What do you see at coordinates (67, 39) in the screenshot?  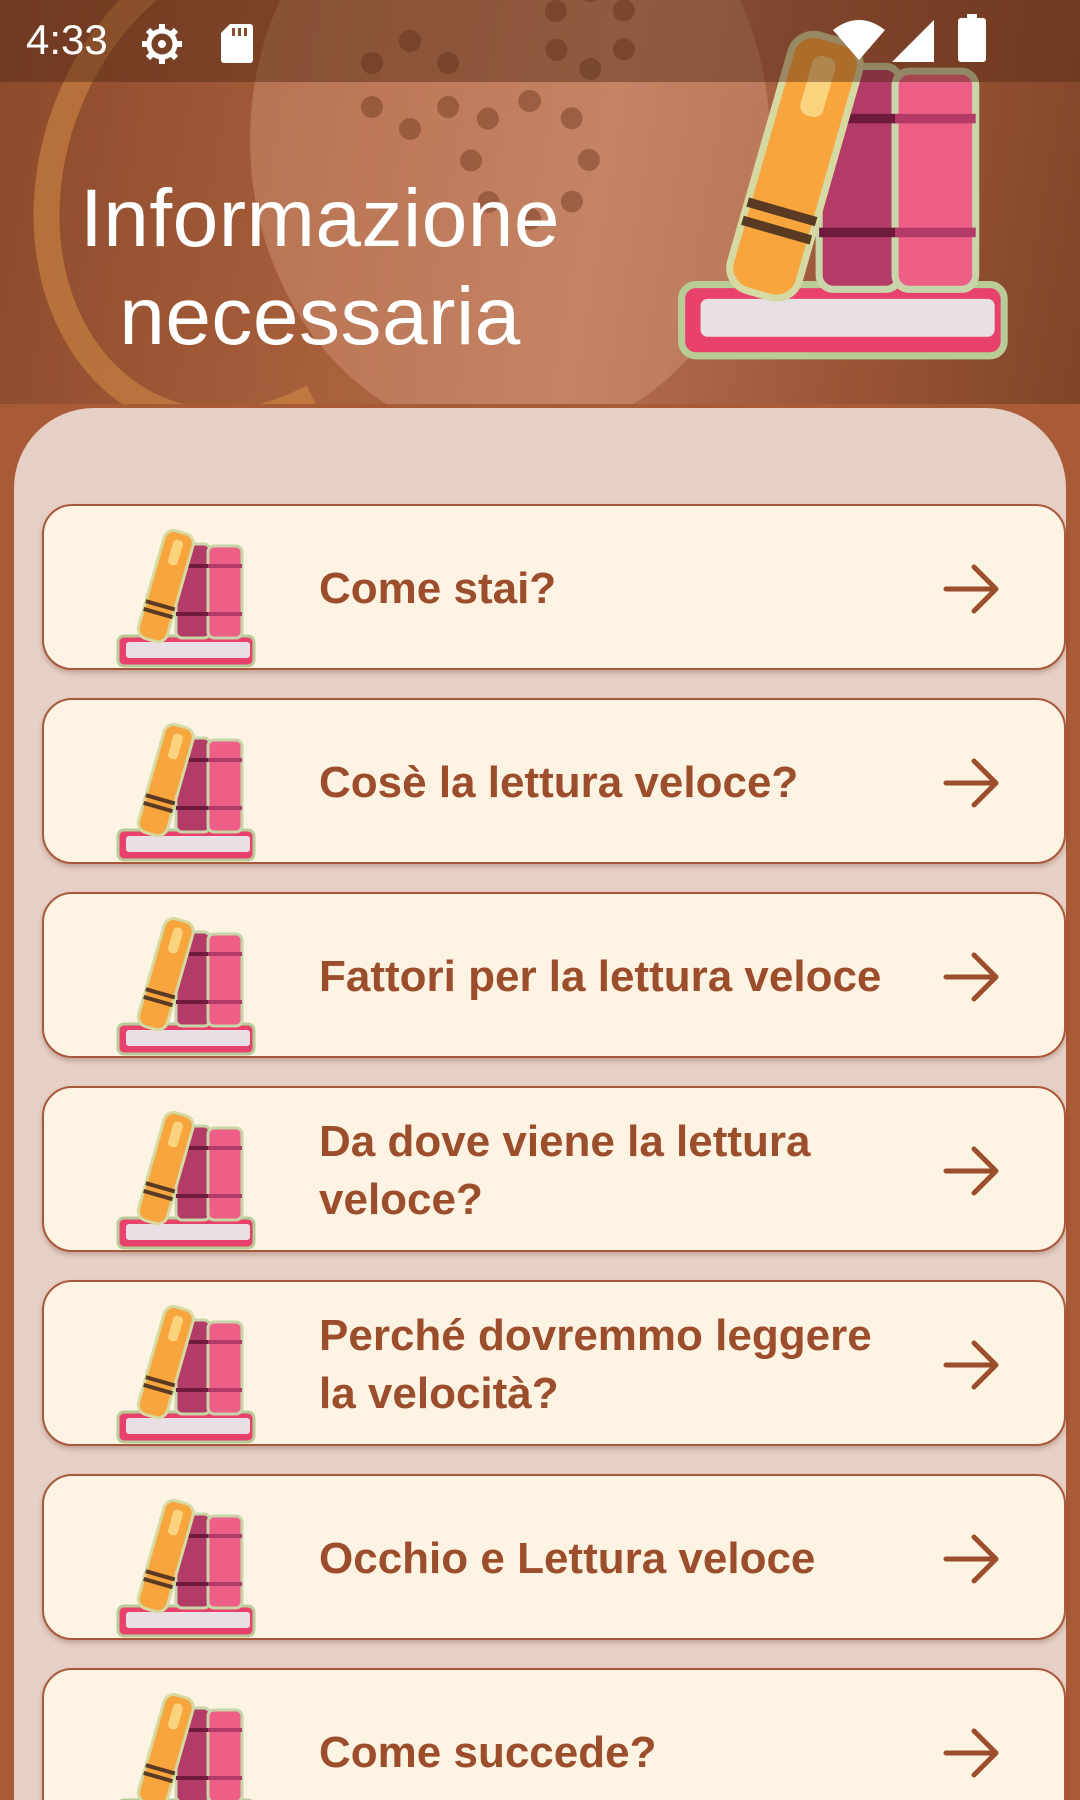 I see `status-time: 4:33` at bounding box center [67, 39].